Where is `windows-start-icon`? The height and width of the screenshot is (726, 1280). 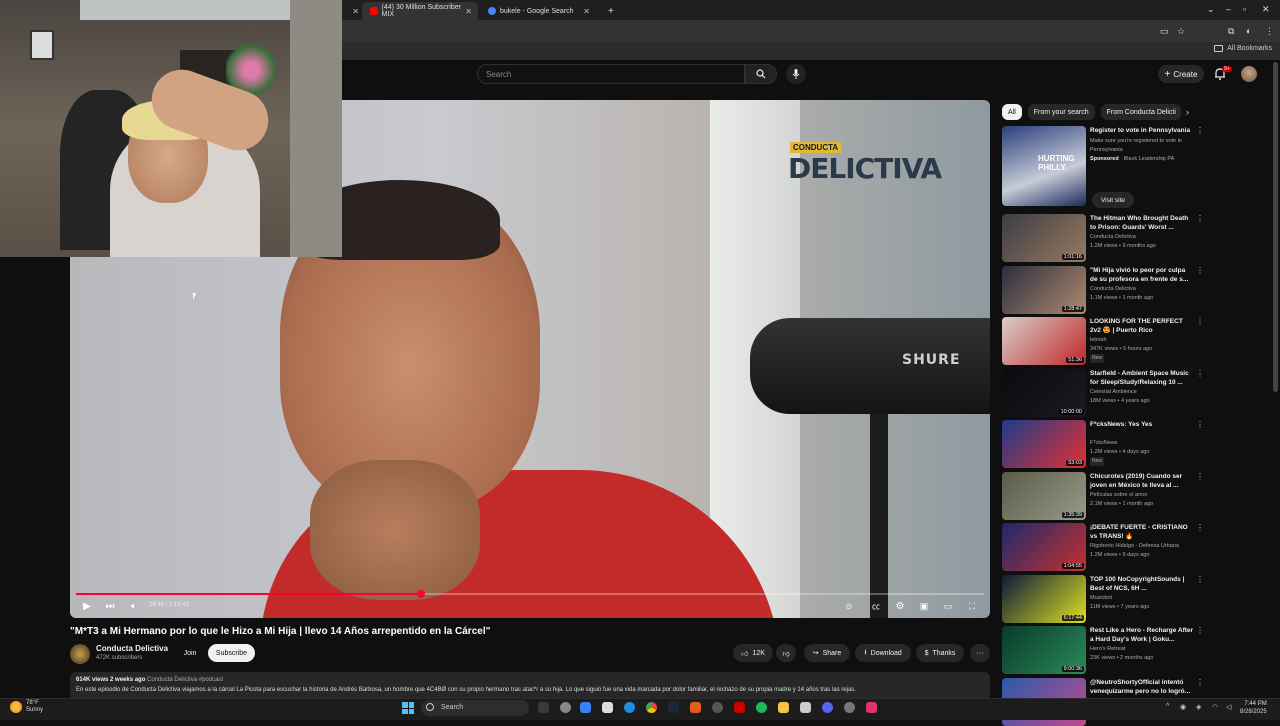 windows-start-icon is located at coordinates (408, 708).